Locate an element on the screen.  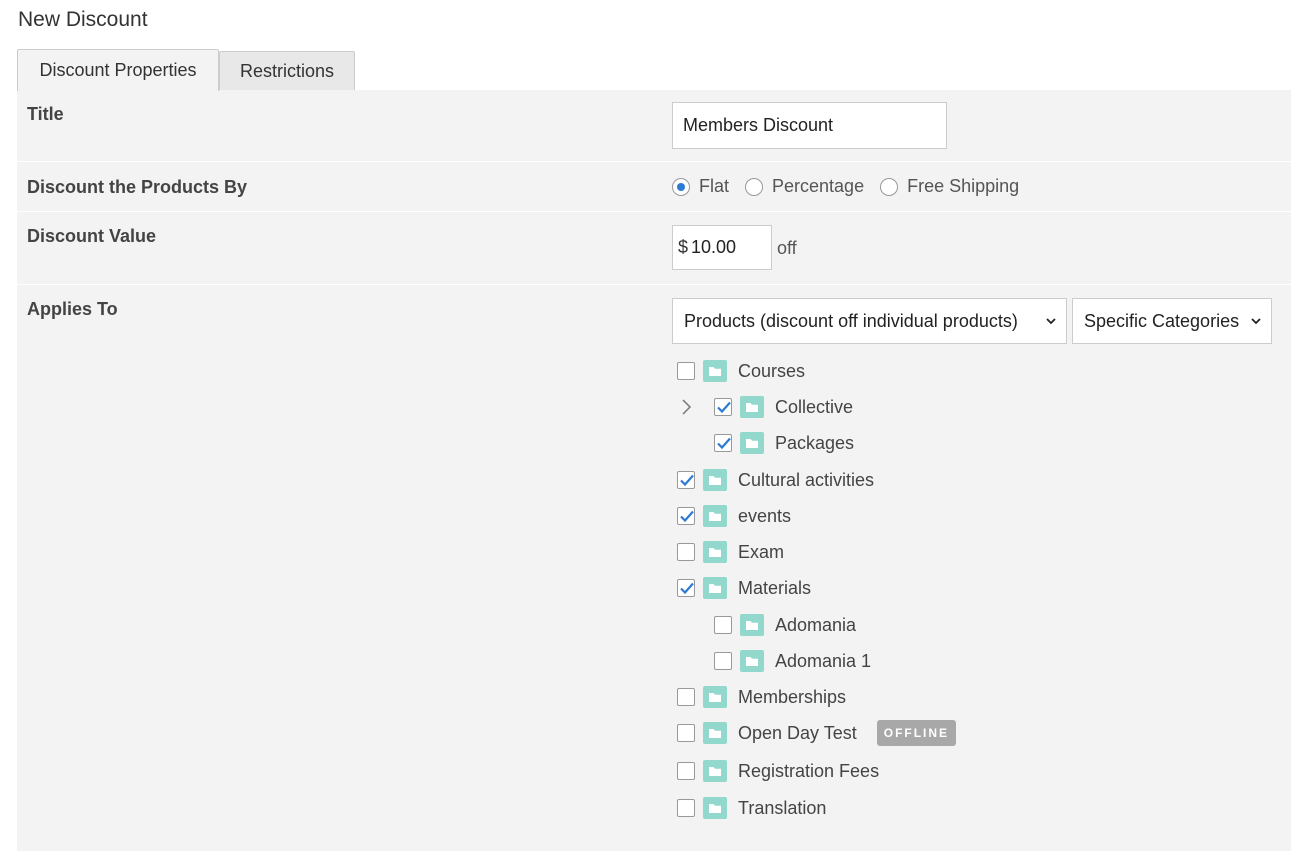
category-label: Cultural activities is located at coordinates (806, 479).